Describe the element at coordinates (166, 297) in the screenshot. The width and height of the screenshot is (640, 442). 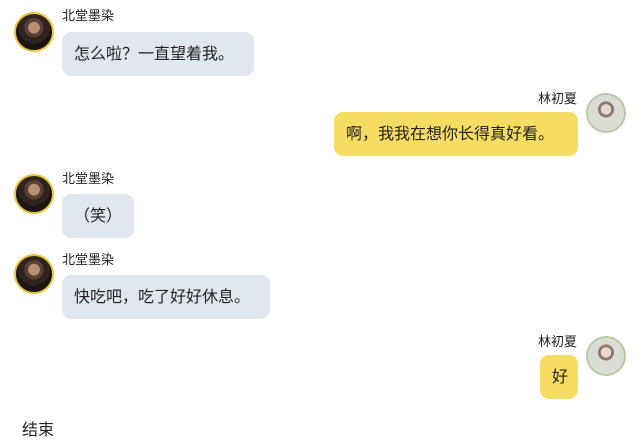
I see `message-bubble: 快吃吧，吃了好好休息。` at that location.